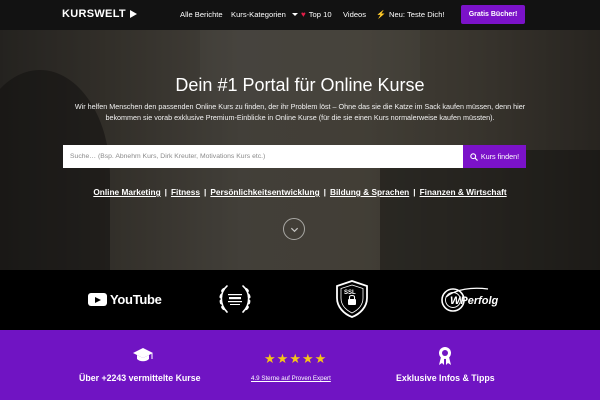  I want to click on nav-item-label: Neu: Teste Dich!, so click(416, 14).